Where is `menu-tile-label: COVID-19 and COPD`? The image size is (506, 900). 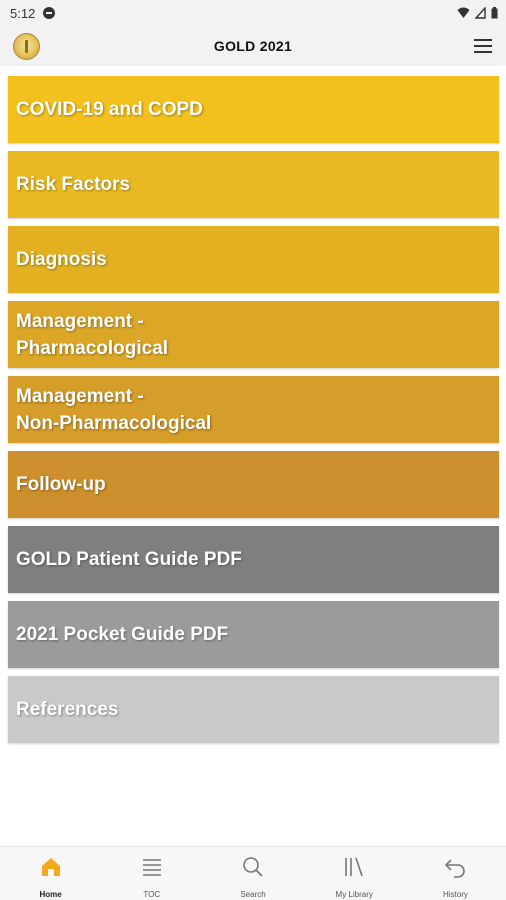 menu-tile-label: COVID-19 and COPD is located at coordinates (109, 109).